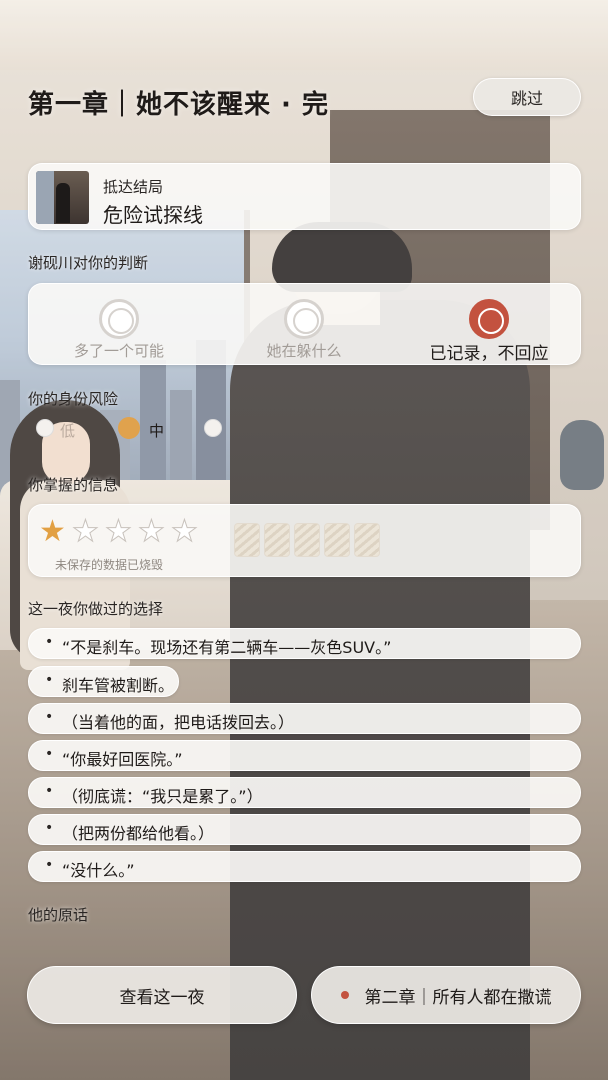 Image resolution: width=608 pixels, height=1080 pixels. Describe the element at coordinates (118, 685) in the screenshot. I see `choice-text: 刹车管被割断。` at that location.